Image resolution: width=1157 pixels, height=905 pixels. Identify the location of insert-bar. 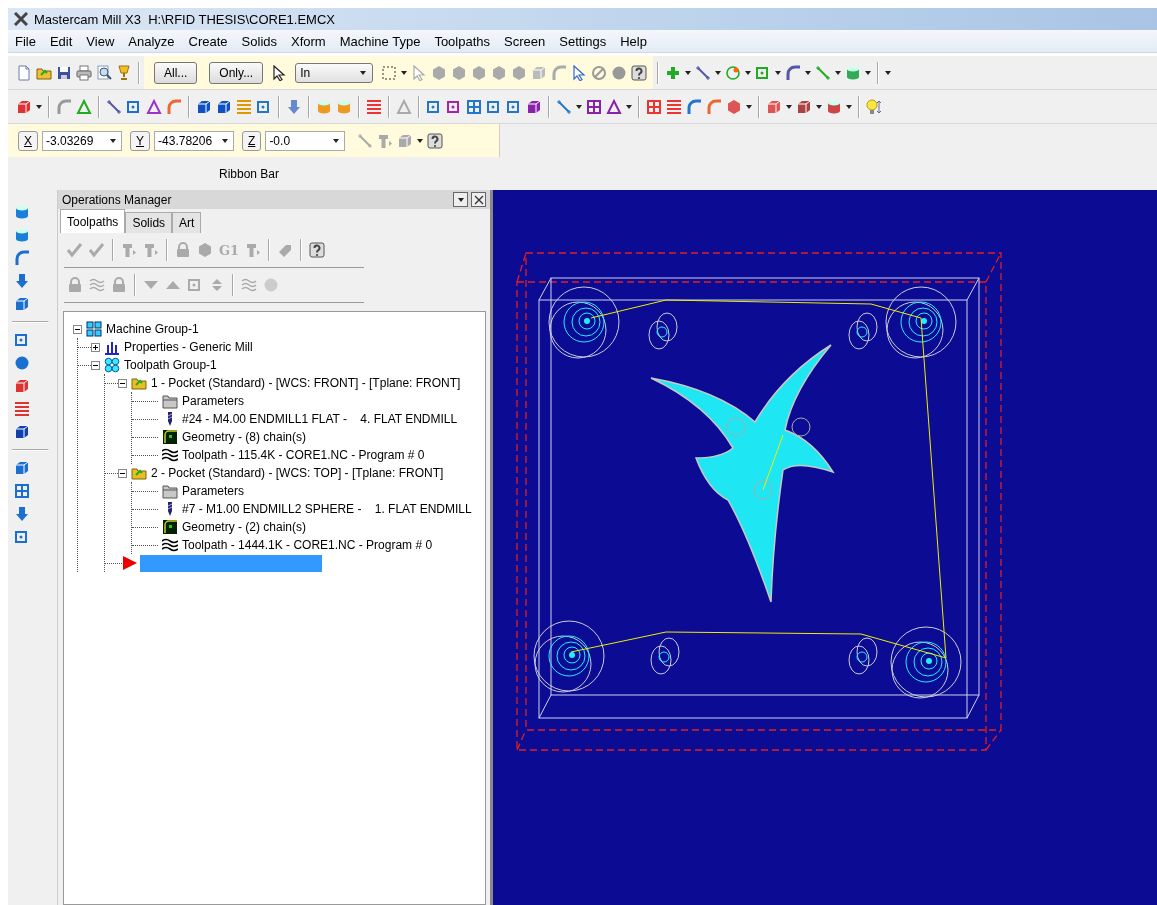
(231, 563).